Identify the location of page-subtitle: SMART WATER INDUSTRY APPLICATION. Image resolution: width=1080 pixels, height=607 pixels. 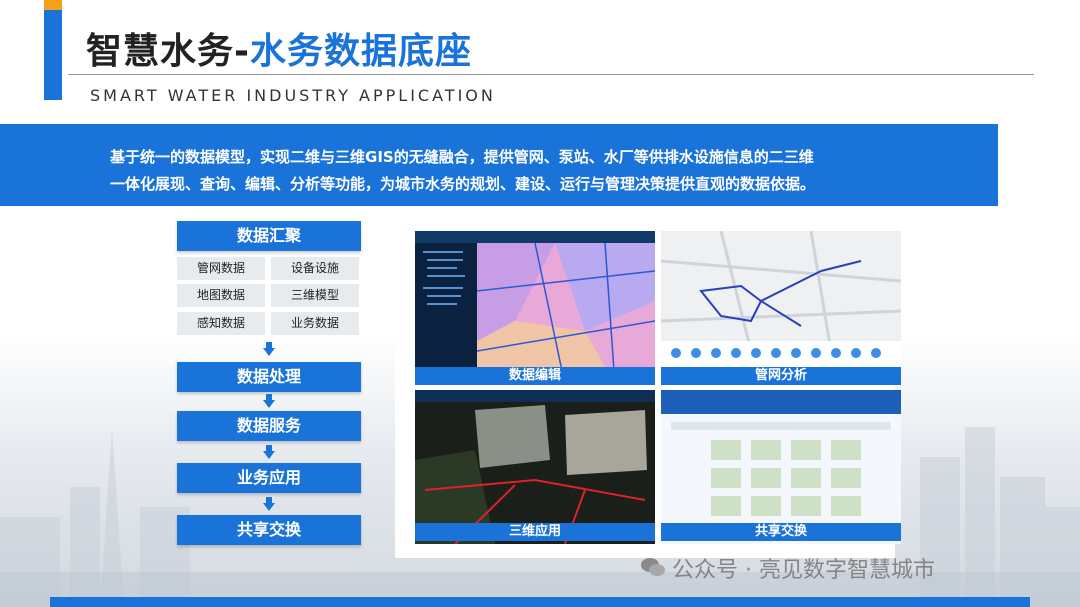
(293, 95).